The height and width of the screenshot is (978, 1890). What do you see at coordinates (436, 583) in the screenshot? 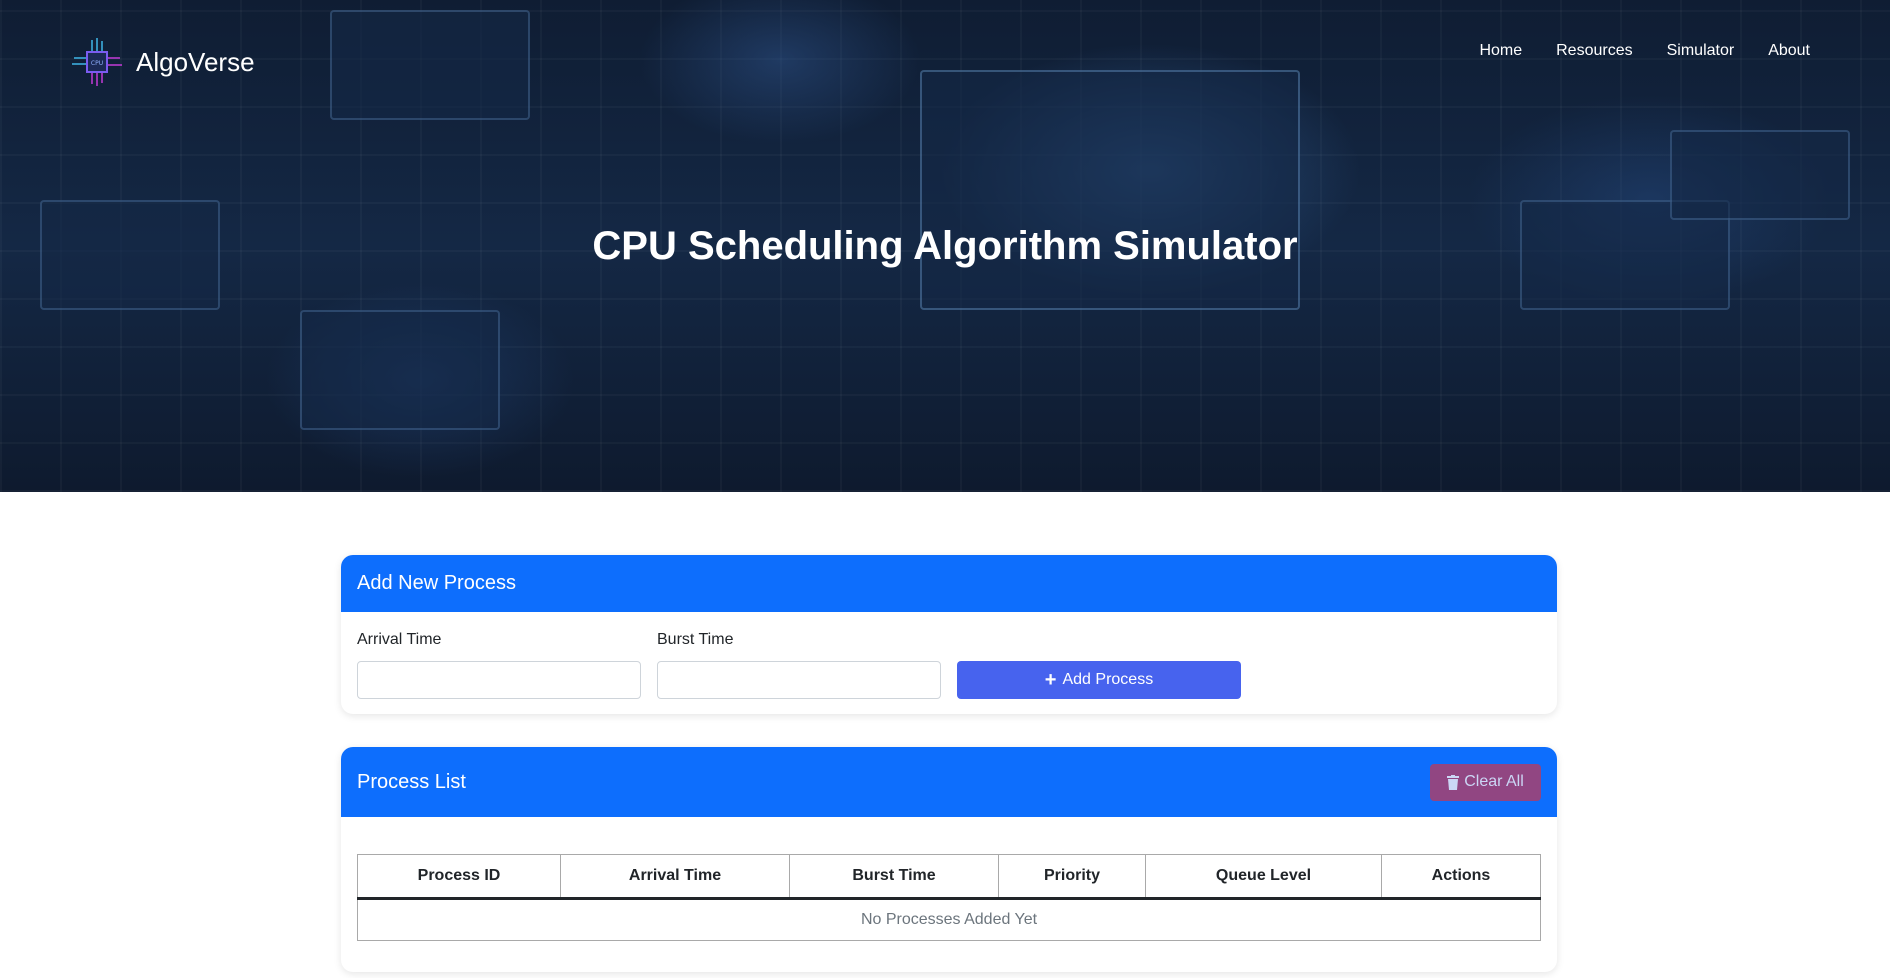
I see `card-title: Add New Process` at bounding box center [436, 583].